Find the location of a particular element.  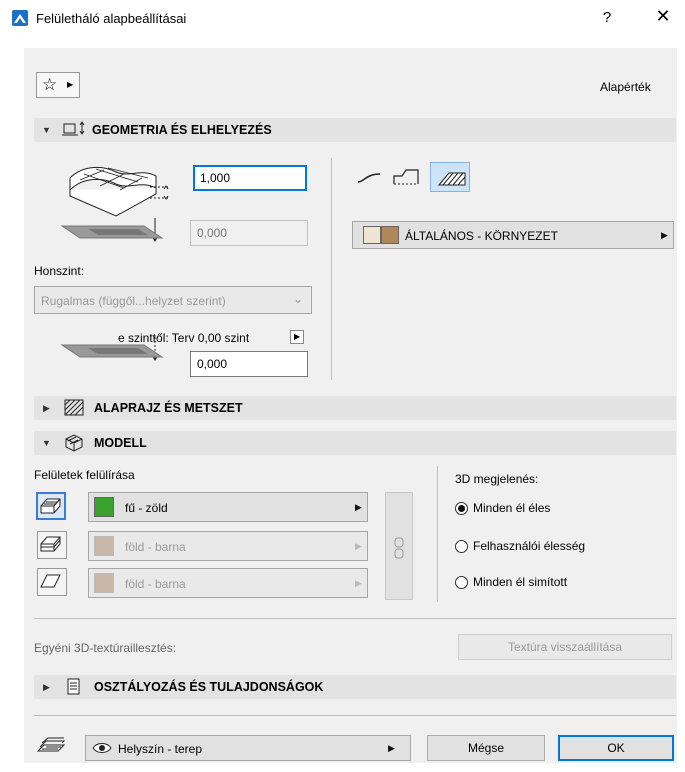

top-surface-icon is located at coordinates (51, 506).